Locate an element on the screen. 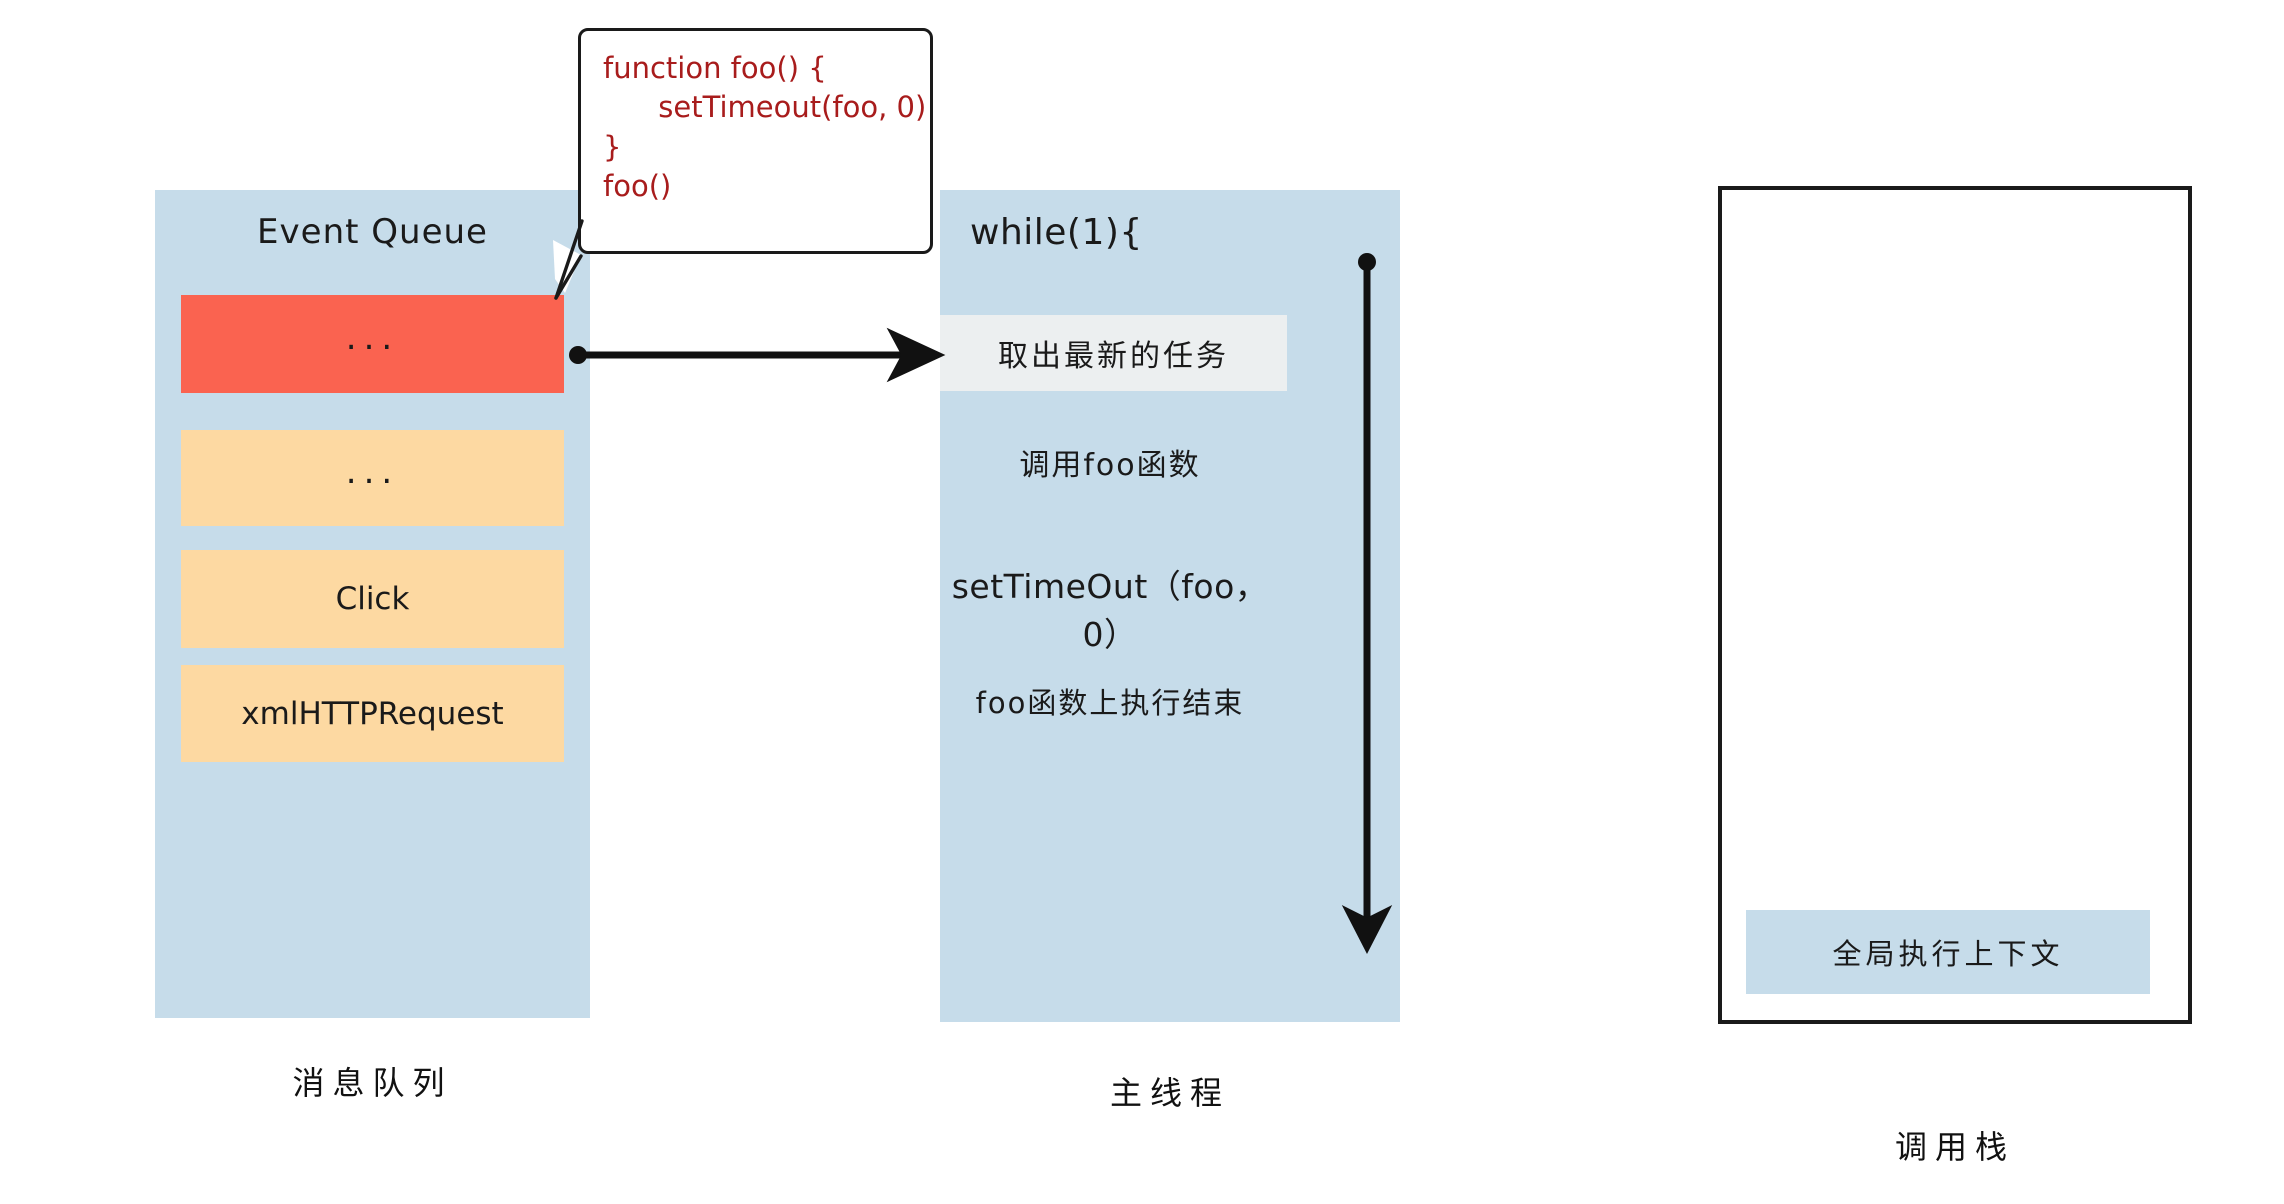 The image size is (2284, 1204). step-call-foo: 调用foo函数 is located at coordinates (1110, 465).